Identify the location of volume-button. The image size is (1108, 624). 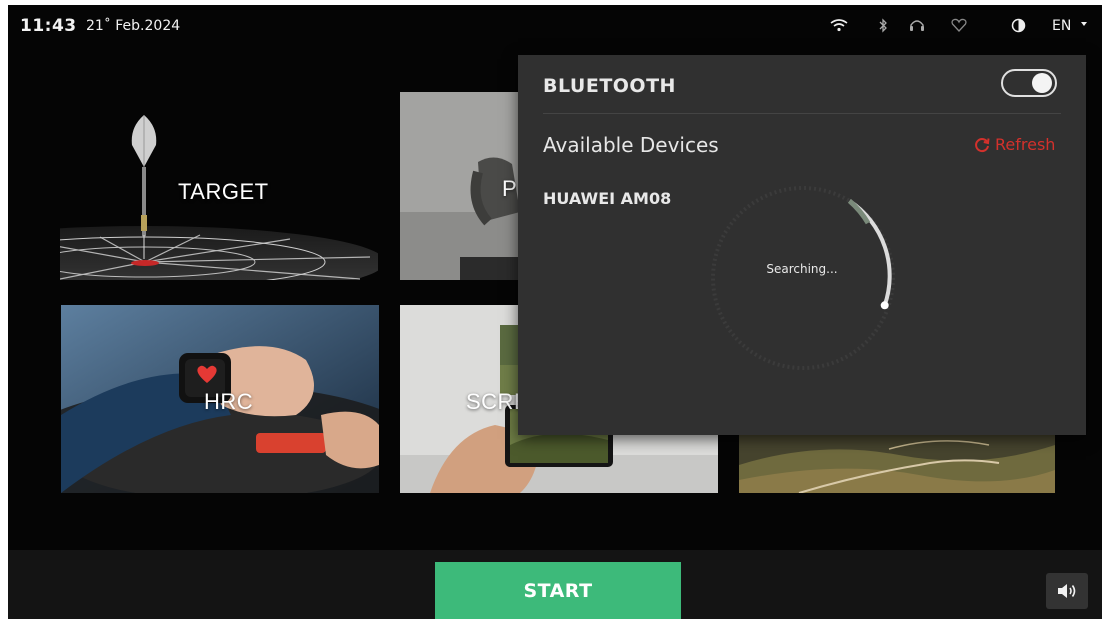
(1067, 591).